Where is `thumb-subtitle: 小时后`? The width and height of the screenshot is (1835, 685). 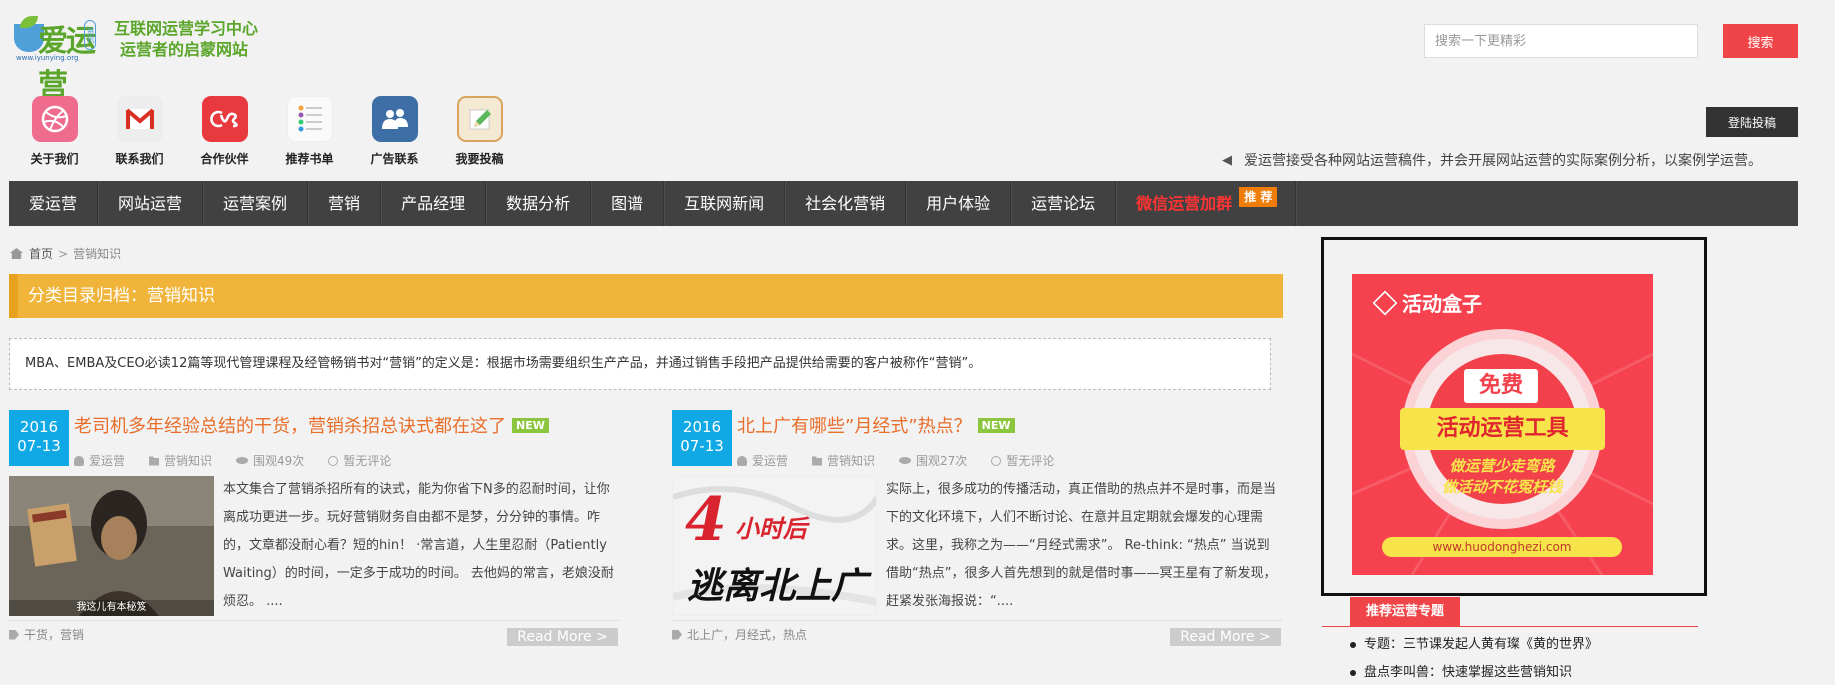
thumb-subtitle: 小时后 is located at coordinates (771, 529).